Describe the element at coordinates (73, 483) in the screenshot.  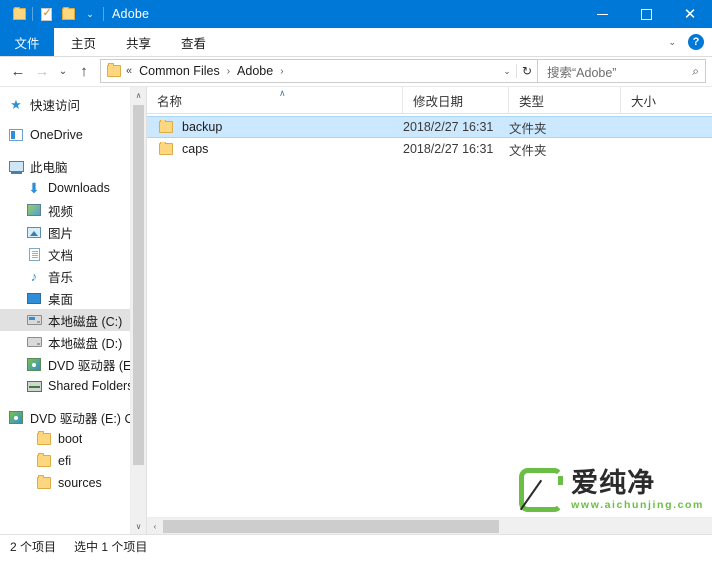
I see `sidebar-item: sources` at that location.